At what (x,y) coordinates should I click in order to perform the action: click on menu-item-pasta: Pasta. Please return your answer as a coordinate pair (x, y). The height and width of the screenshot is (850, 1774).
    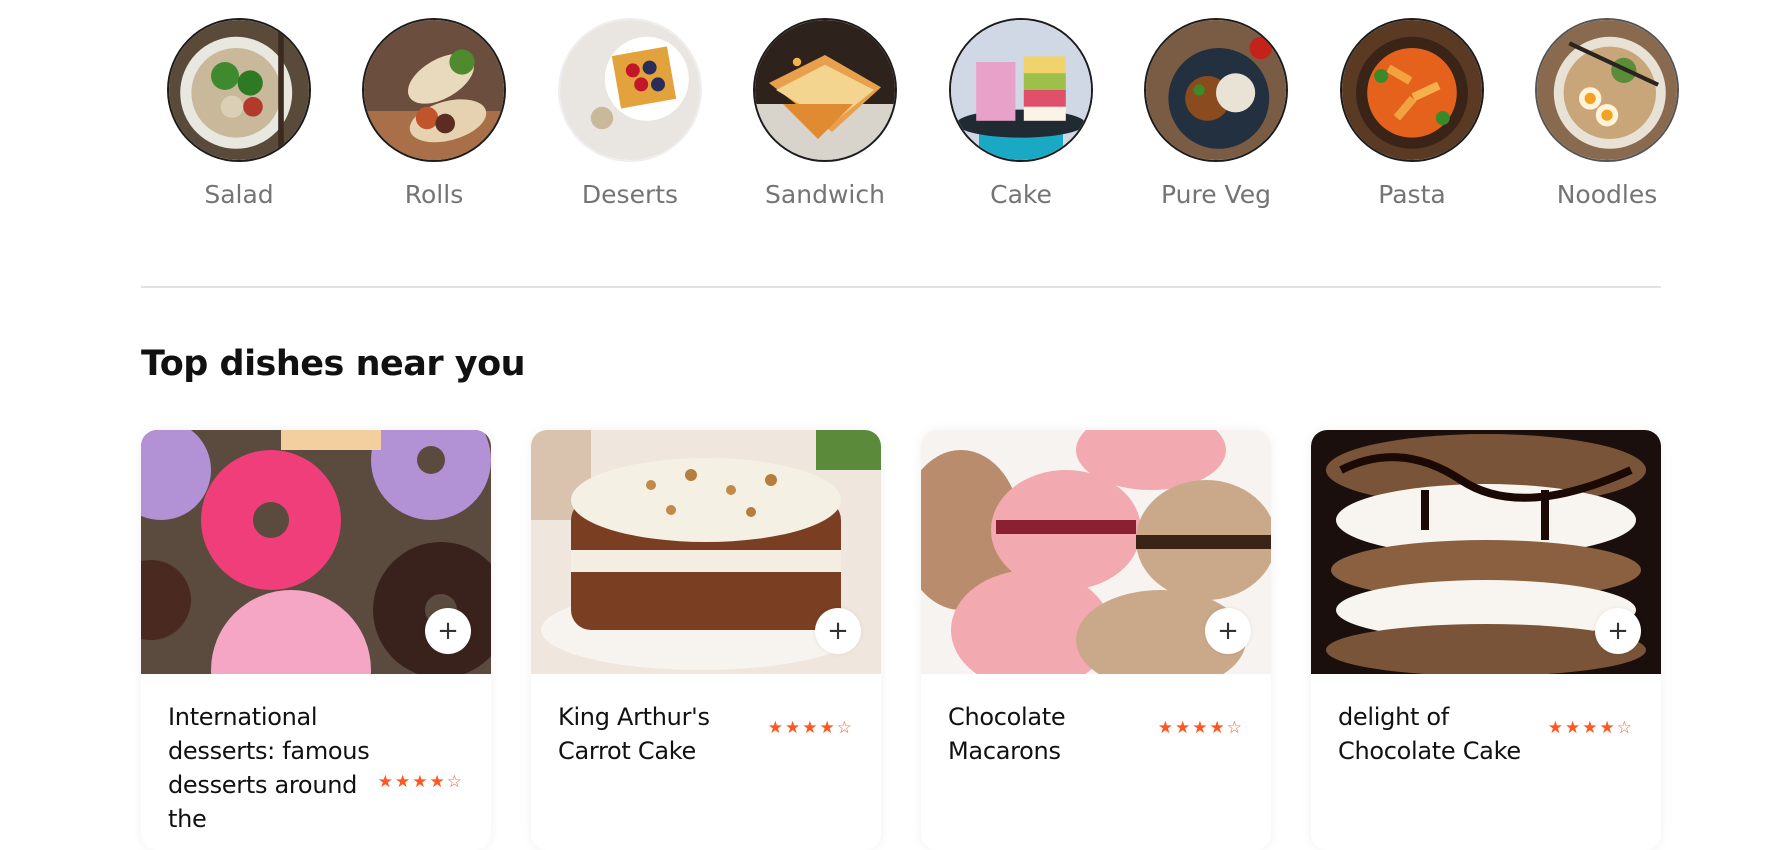
    Looking at the image, I should click on (1412, 113).